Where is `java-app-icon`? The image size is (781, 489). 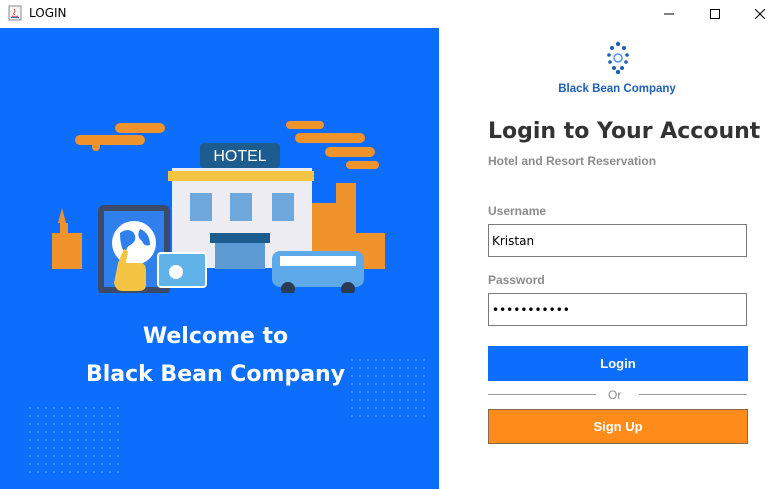
java-app-icon is located at coordinates (15, 13).